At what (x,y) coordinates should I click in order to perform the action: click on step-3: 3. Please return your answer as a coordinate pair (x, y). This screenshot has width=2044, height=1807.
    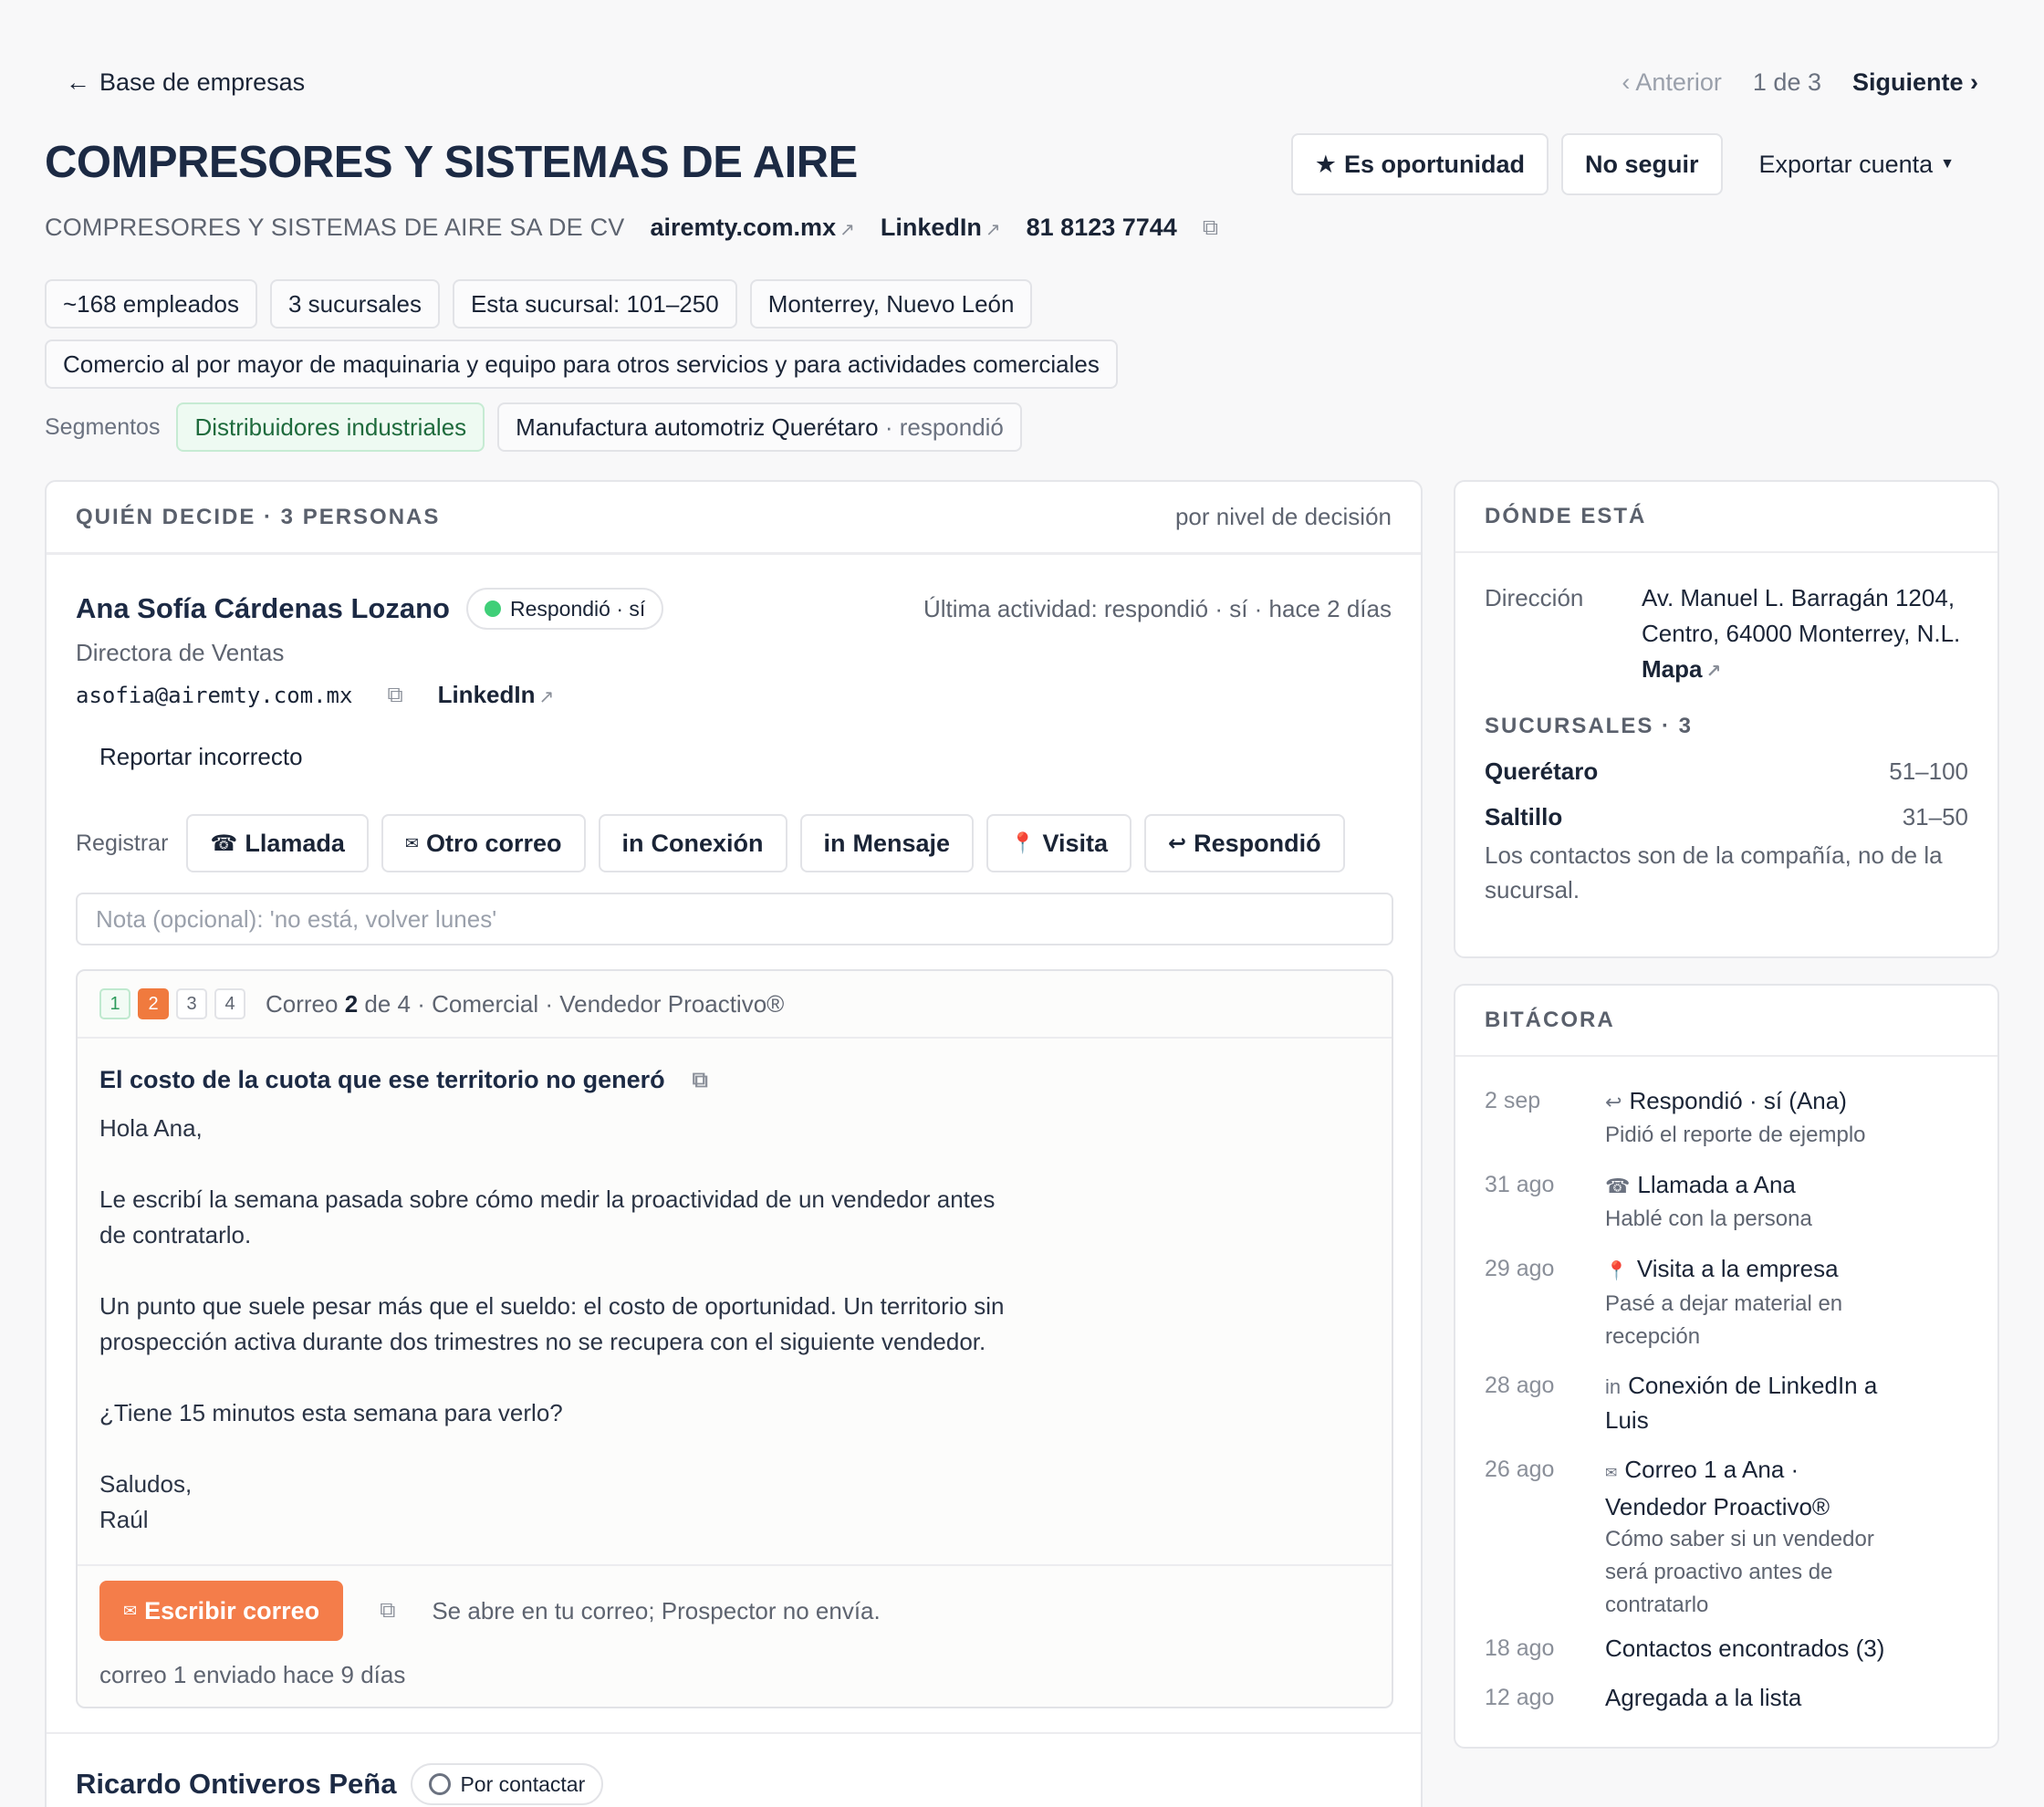
    Looking at the image, I should click on (191, 1004).